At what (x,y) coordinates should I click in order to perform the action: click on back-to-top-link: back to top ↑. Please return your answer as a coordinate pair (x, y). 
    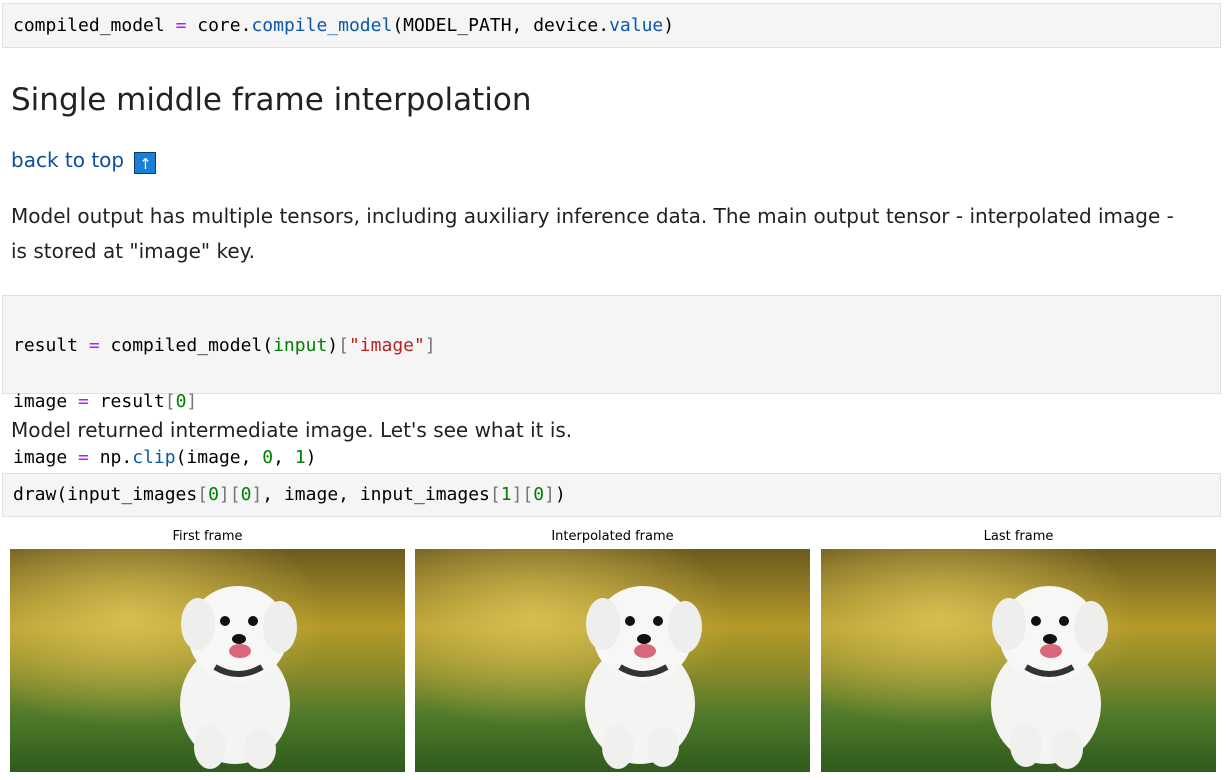
    Looking at the image, I should click on (84, 160).